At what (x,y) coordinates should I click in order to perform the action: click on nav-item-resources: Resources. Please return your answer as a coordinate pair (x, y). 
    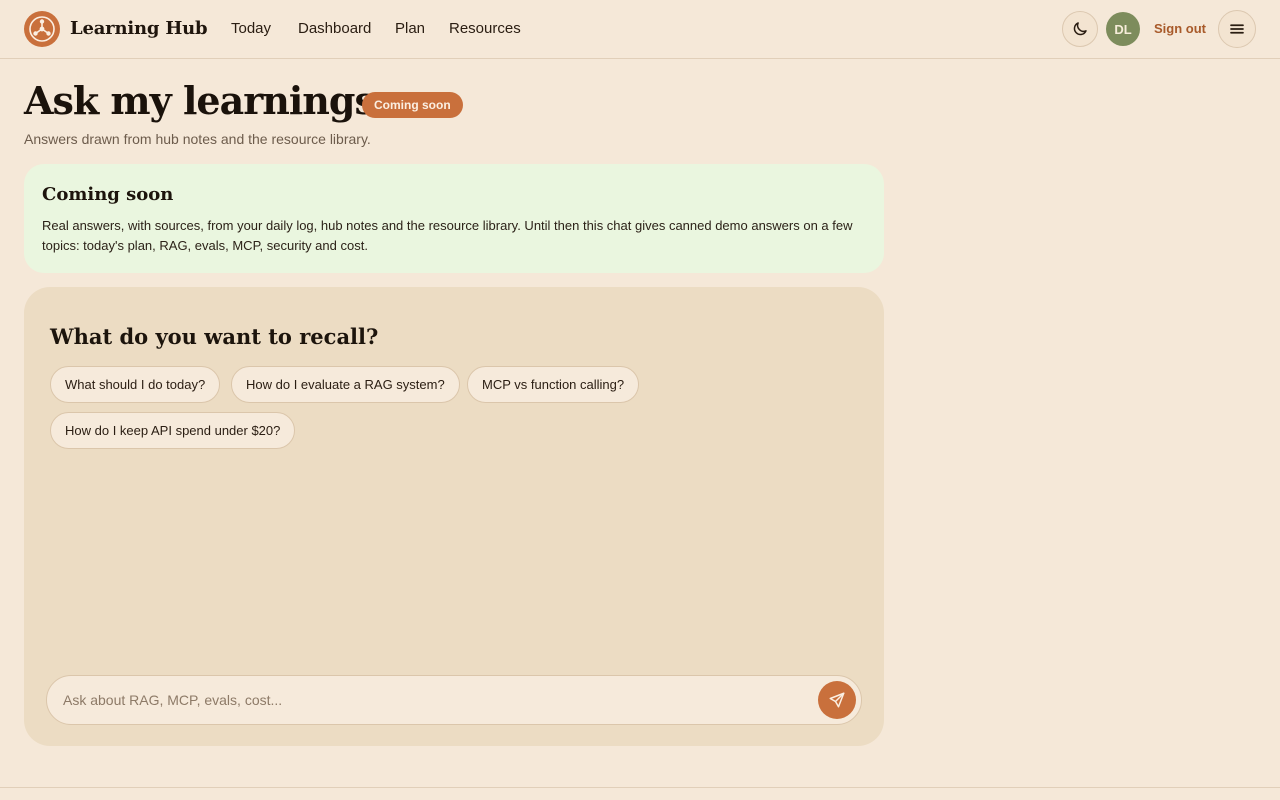
    Looking at the image, I should click on (485, 28).